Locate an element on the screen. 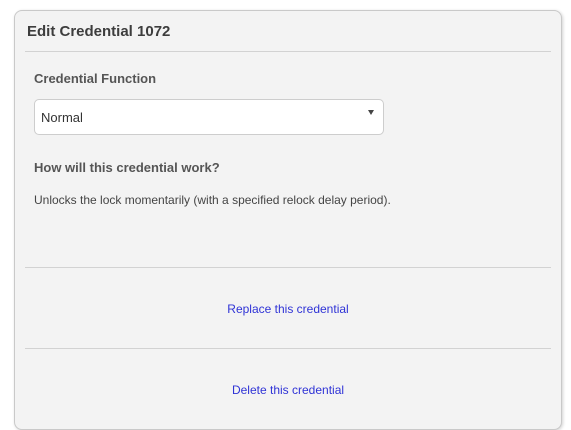  credential-function-select: Normal is located at coordinates (209, 117).